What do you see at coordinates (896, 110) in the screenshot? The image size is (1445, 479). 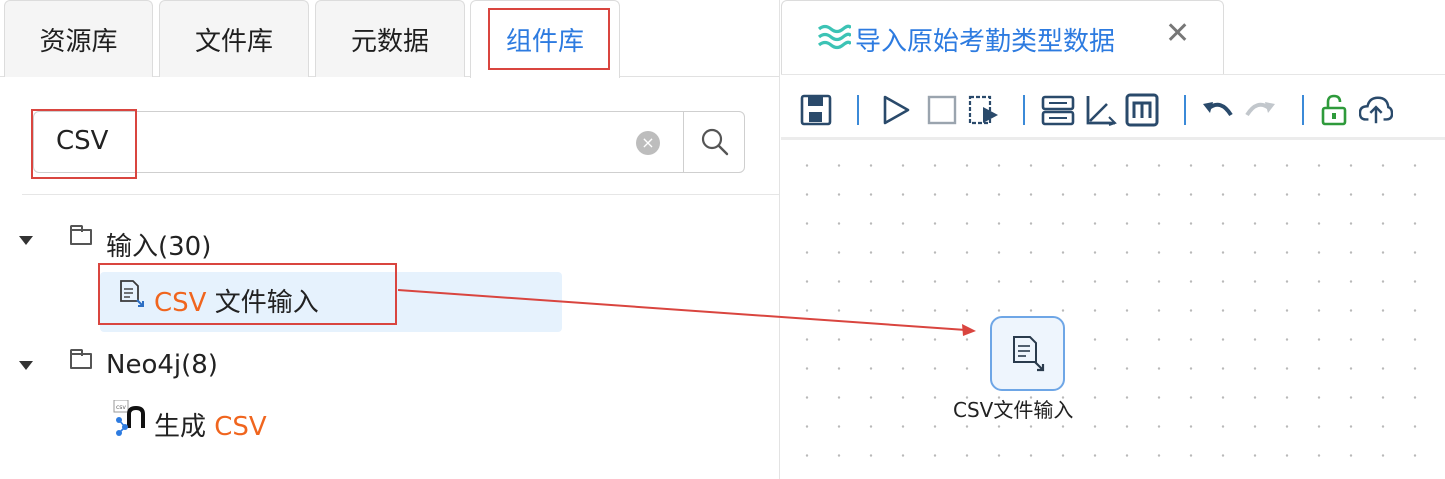 I see `run-icon` at bounding box center [896, 110].